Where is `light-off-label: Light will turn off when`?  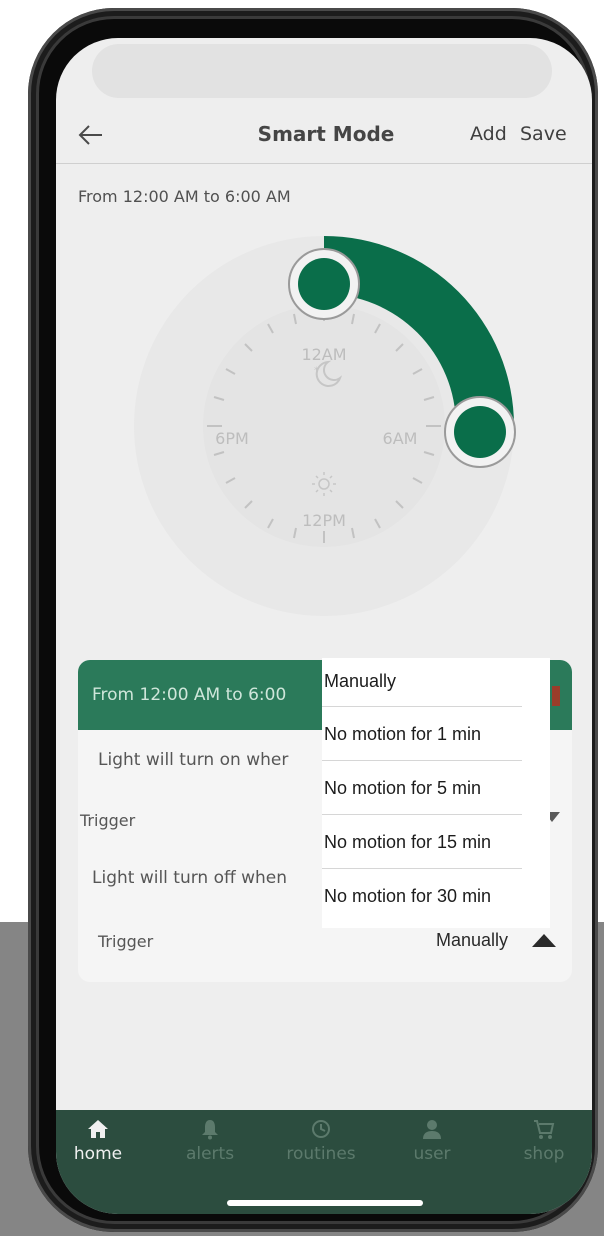
light-off-label: Light will turn off when is located at coordinates (190, 878).